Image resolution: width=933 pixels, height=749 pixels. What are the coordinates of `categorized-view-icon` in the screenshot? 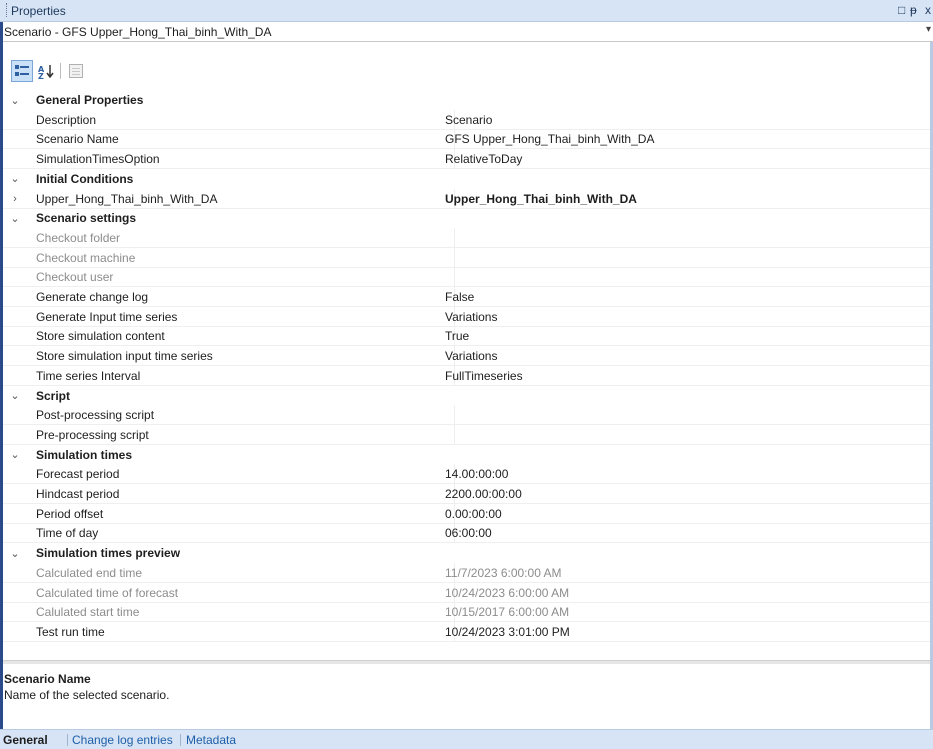 It's located at (22, 70).